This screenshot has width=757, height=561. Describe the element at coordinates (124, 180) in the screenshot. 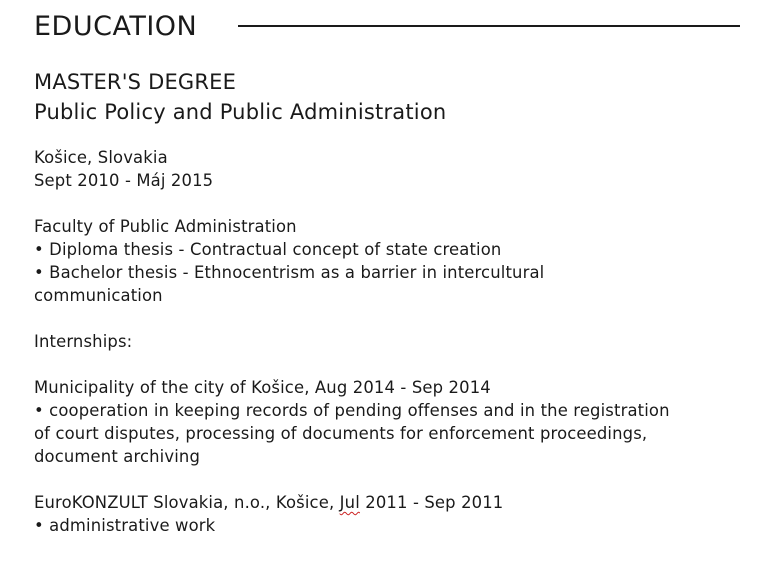

I see `study-dates: Sept 2010 - Máj 2015` at that location.